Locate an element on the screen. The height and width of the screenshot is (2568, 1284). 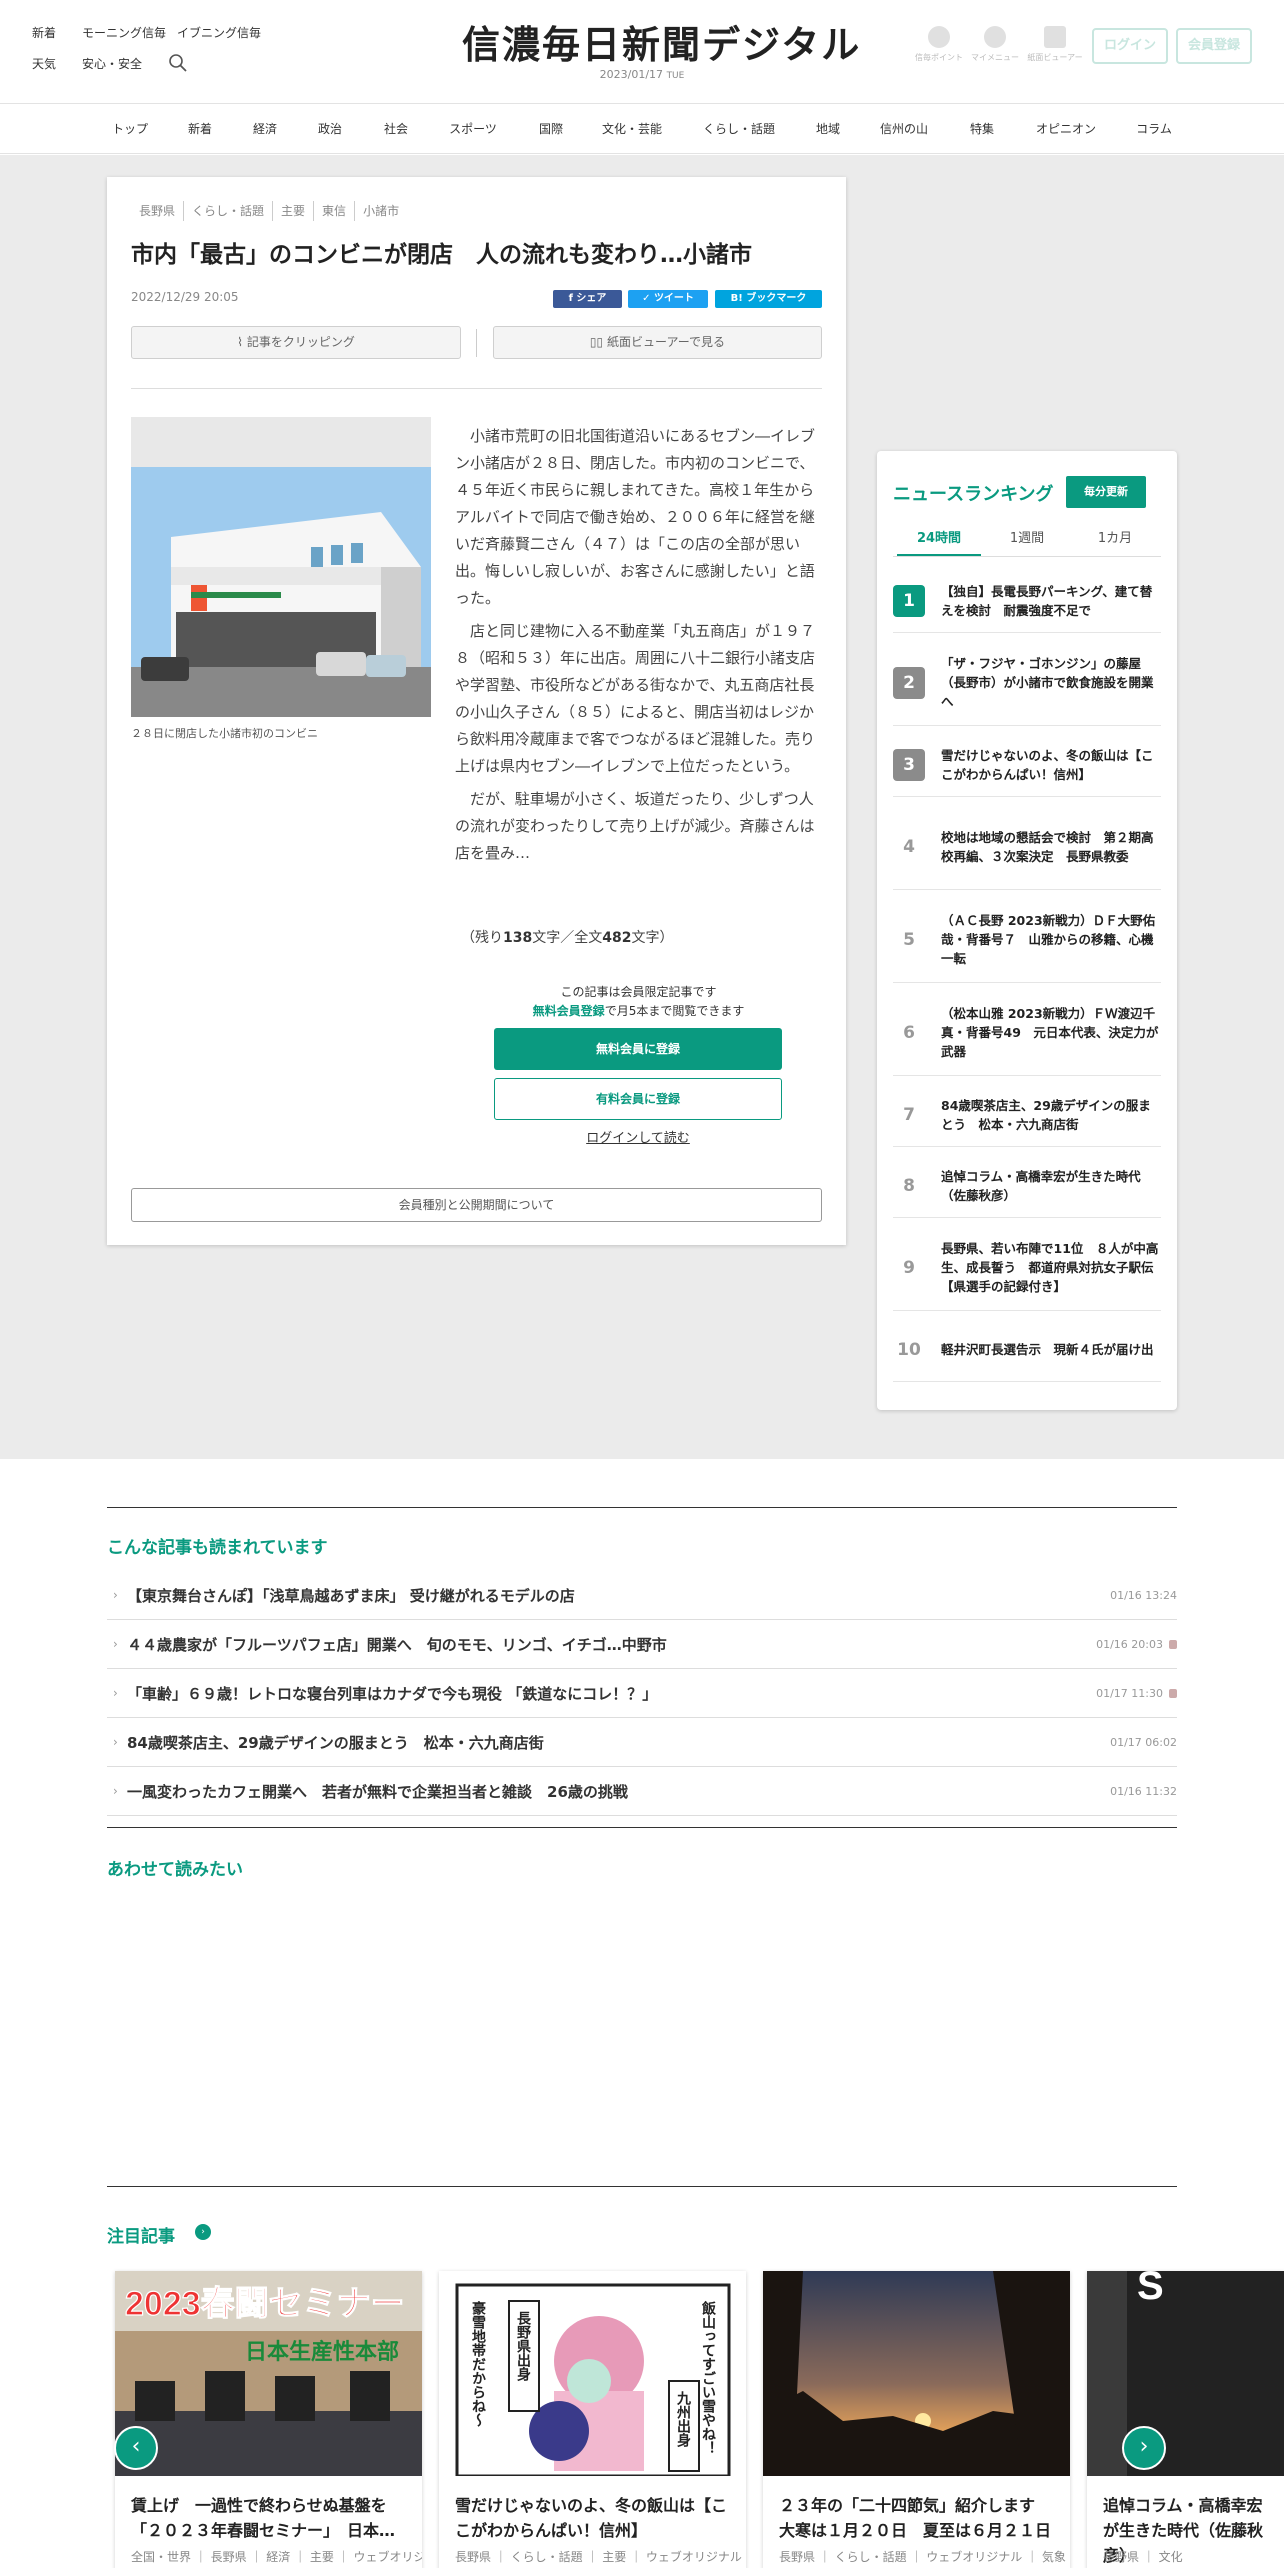
nav-top: トップ is located at coordinates (130, 129).